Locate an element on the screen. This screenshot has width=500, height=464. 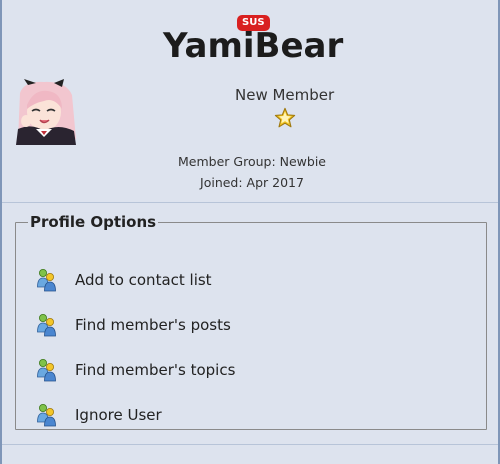
sus-badge: SUS is located at coordinates (253, 23).